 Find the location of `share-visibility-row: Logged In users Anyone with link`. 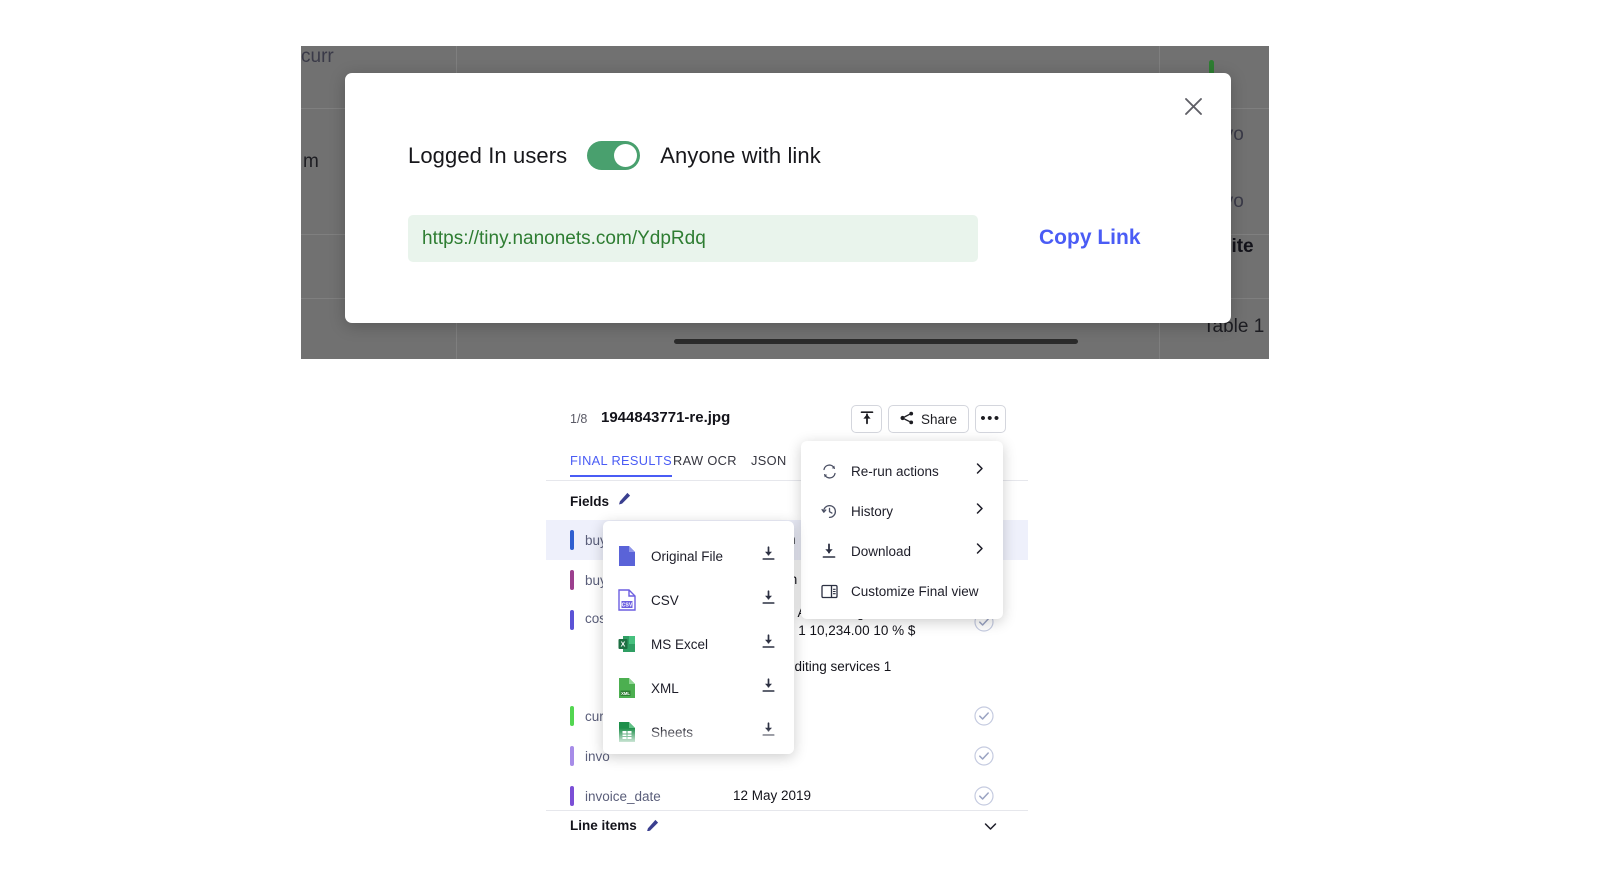

share-visibility-row: Logged In users Anyone with link is located at coordinates (614, 155).